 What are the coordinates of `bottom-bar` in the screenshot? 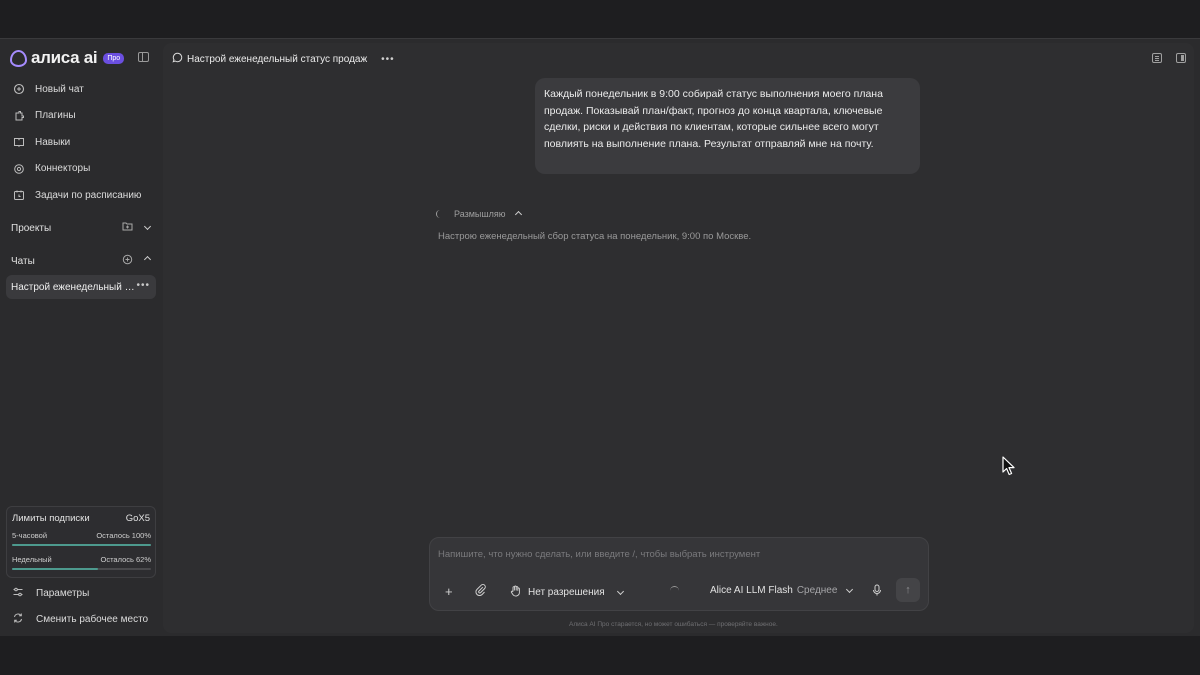 It's located at (600, 655).